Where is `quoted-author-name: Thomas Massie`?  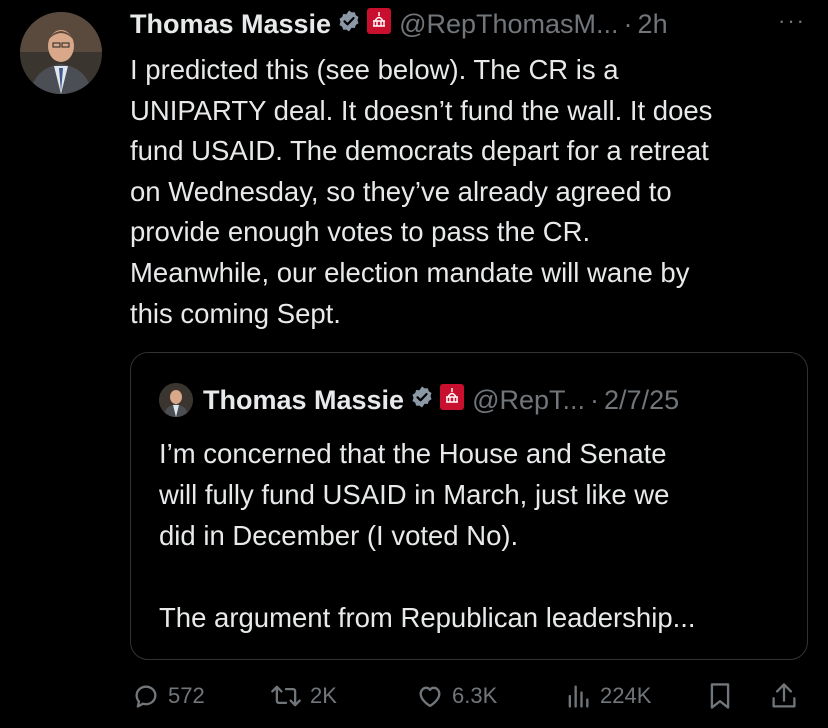
quoted-author-name: Thomas Massie is located at coordinates (304, 399).